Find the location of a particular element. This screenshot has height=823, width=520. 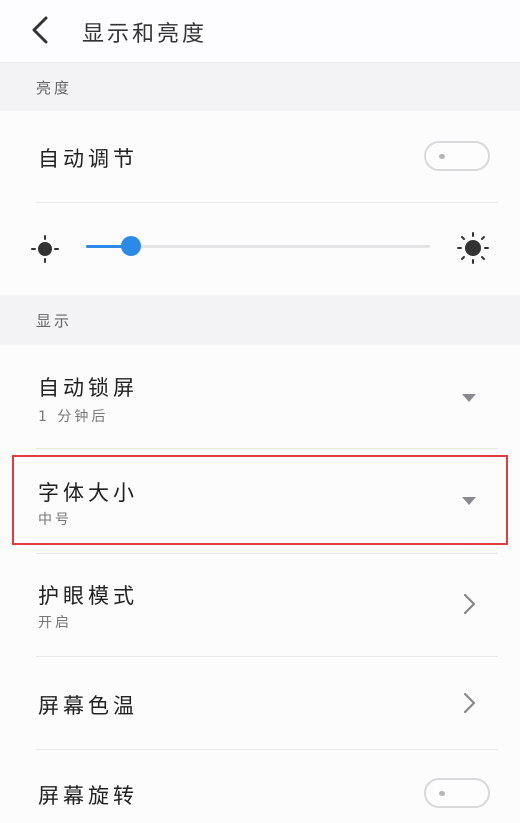

auto-lock-label: 自动锁屏 is located at coordinates (88, 388).